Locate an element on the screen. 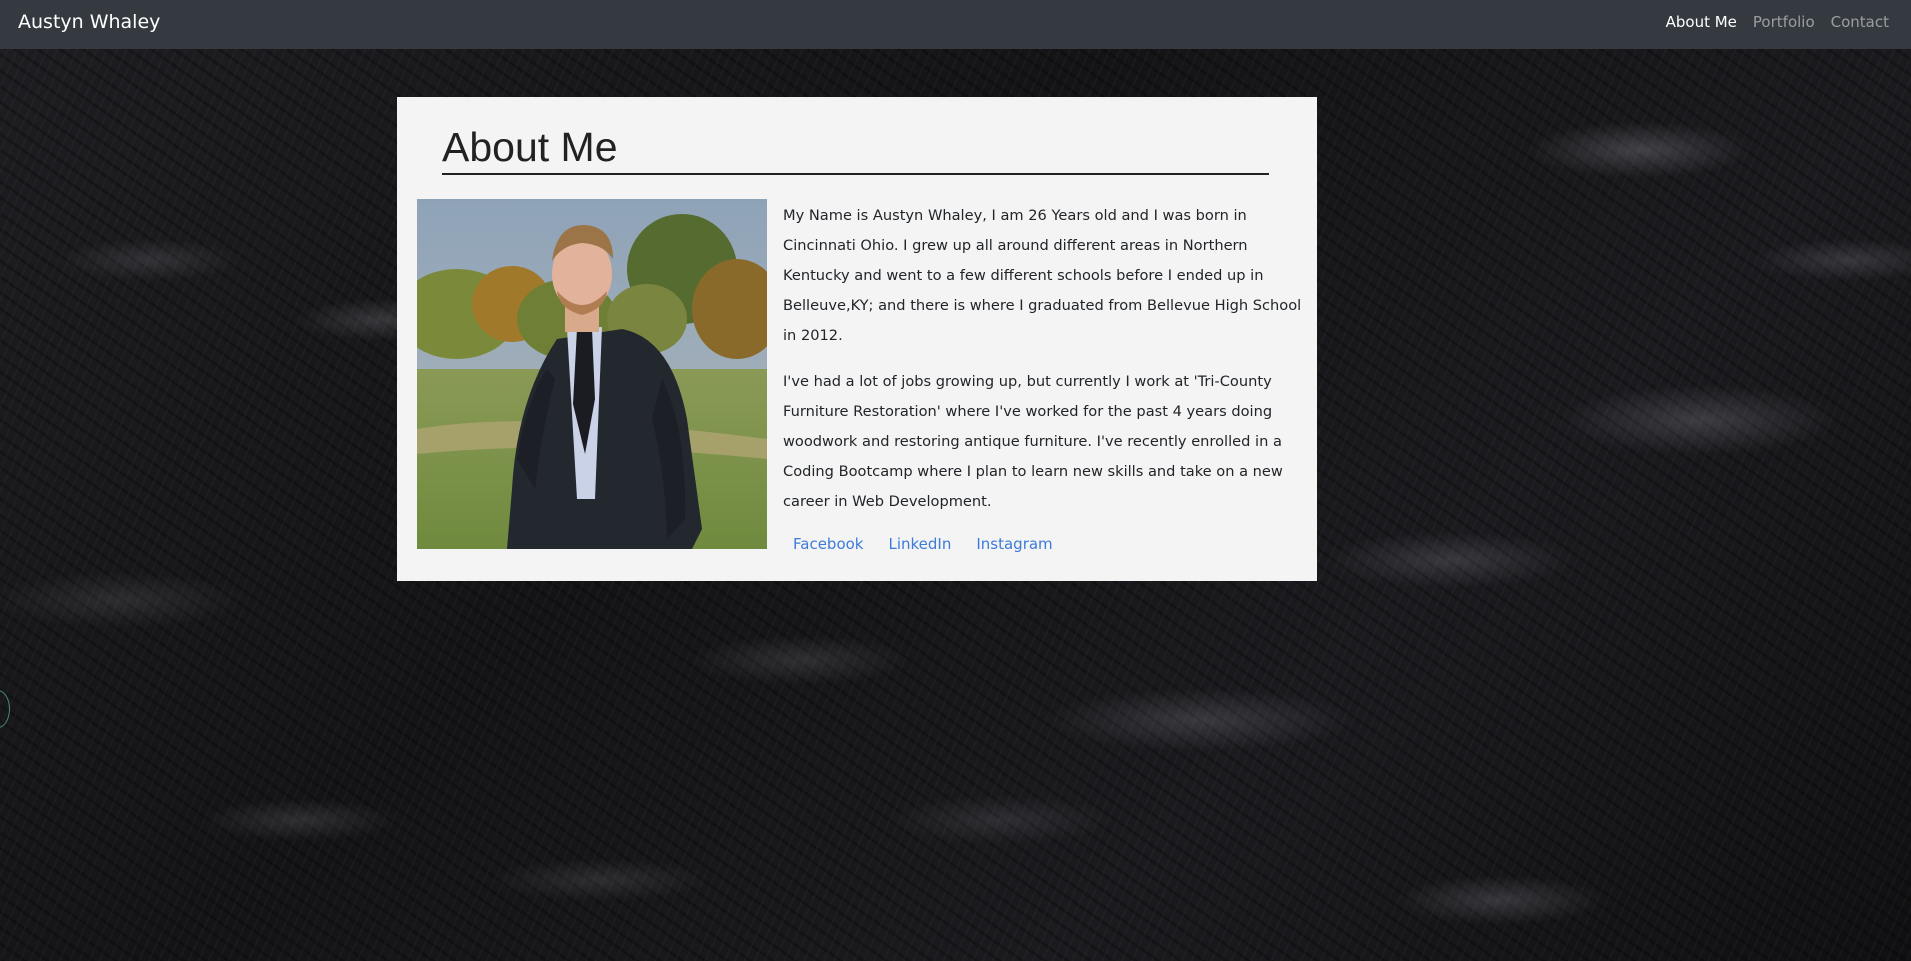 This screenshot has width=1911, height=961. nav-links: About Me Portfolio Contact is located at coordinates (1777, 22).